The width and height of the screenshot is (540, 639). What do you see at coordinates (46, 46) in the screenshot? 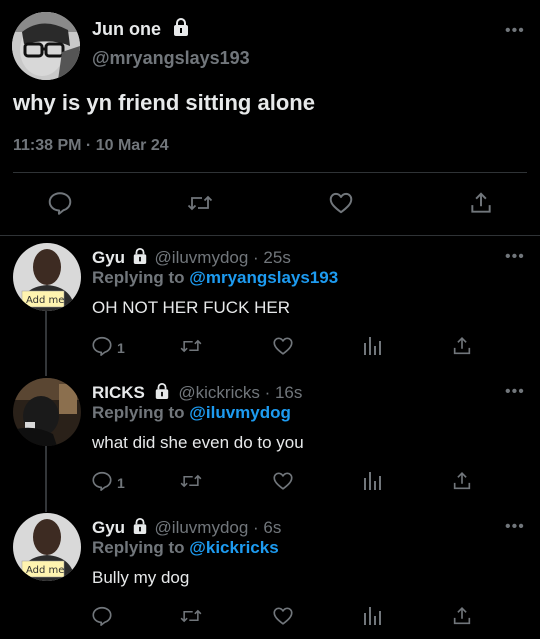
I see `main-avatar` at bounding box center [46, 46].